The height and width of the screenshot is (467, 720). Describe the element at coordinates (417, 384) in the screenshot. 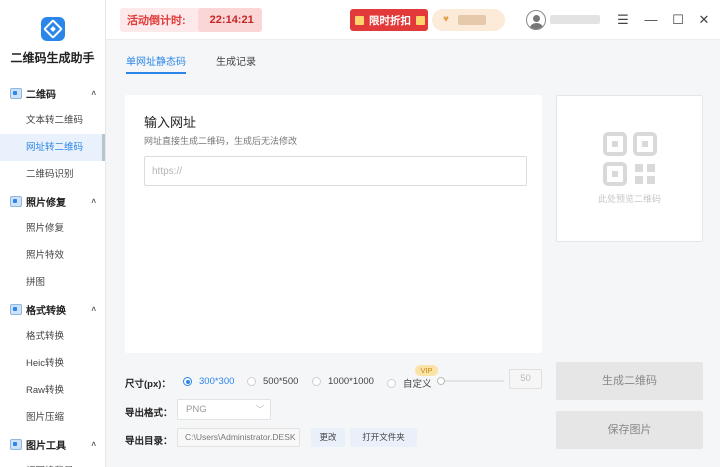

I see `size-option-label: 自定义` at that location.